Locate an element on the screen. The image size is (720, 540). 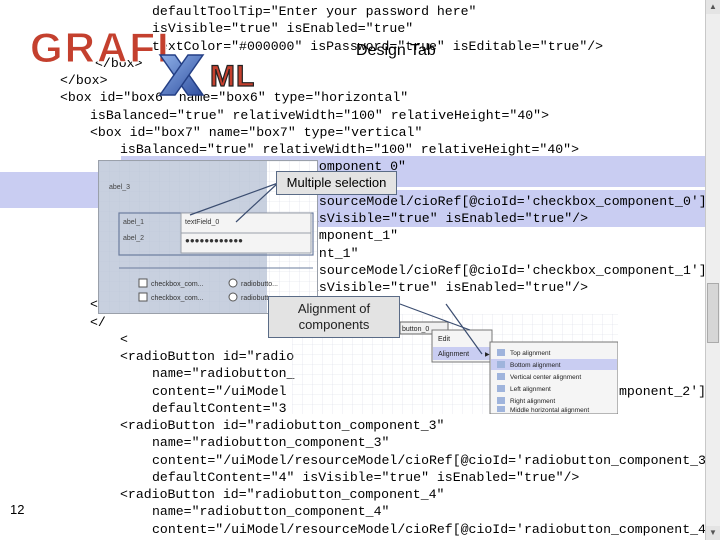
callout-alignment: Alignment of components is located at coordinates (334, 317).